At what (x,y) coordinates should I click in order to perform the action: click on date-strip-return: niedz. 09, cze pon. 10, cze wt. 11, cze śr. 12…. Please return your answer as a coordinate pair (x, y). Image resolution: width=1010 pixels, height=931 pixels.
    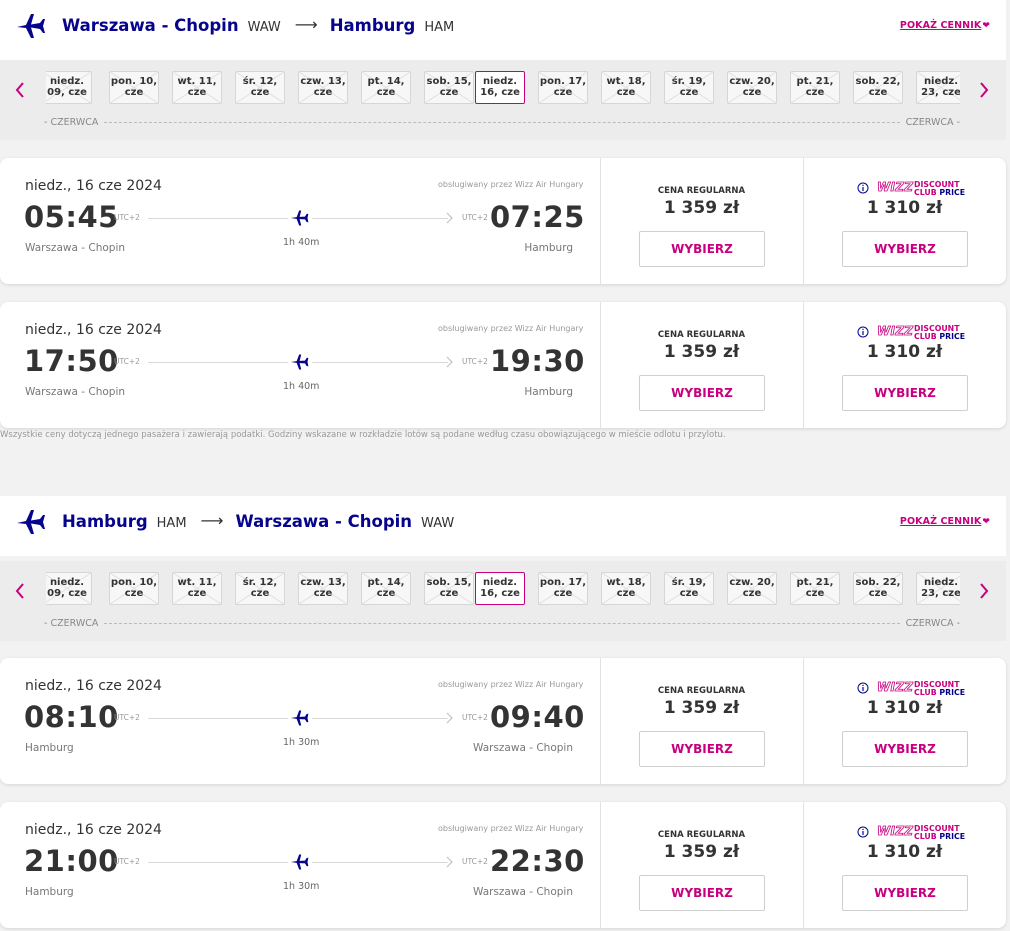
    Looking at the image, I should click on (503, 601).